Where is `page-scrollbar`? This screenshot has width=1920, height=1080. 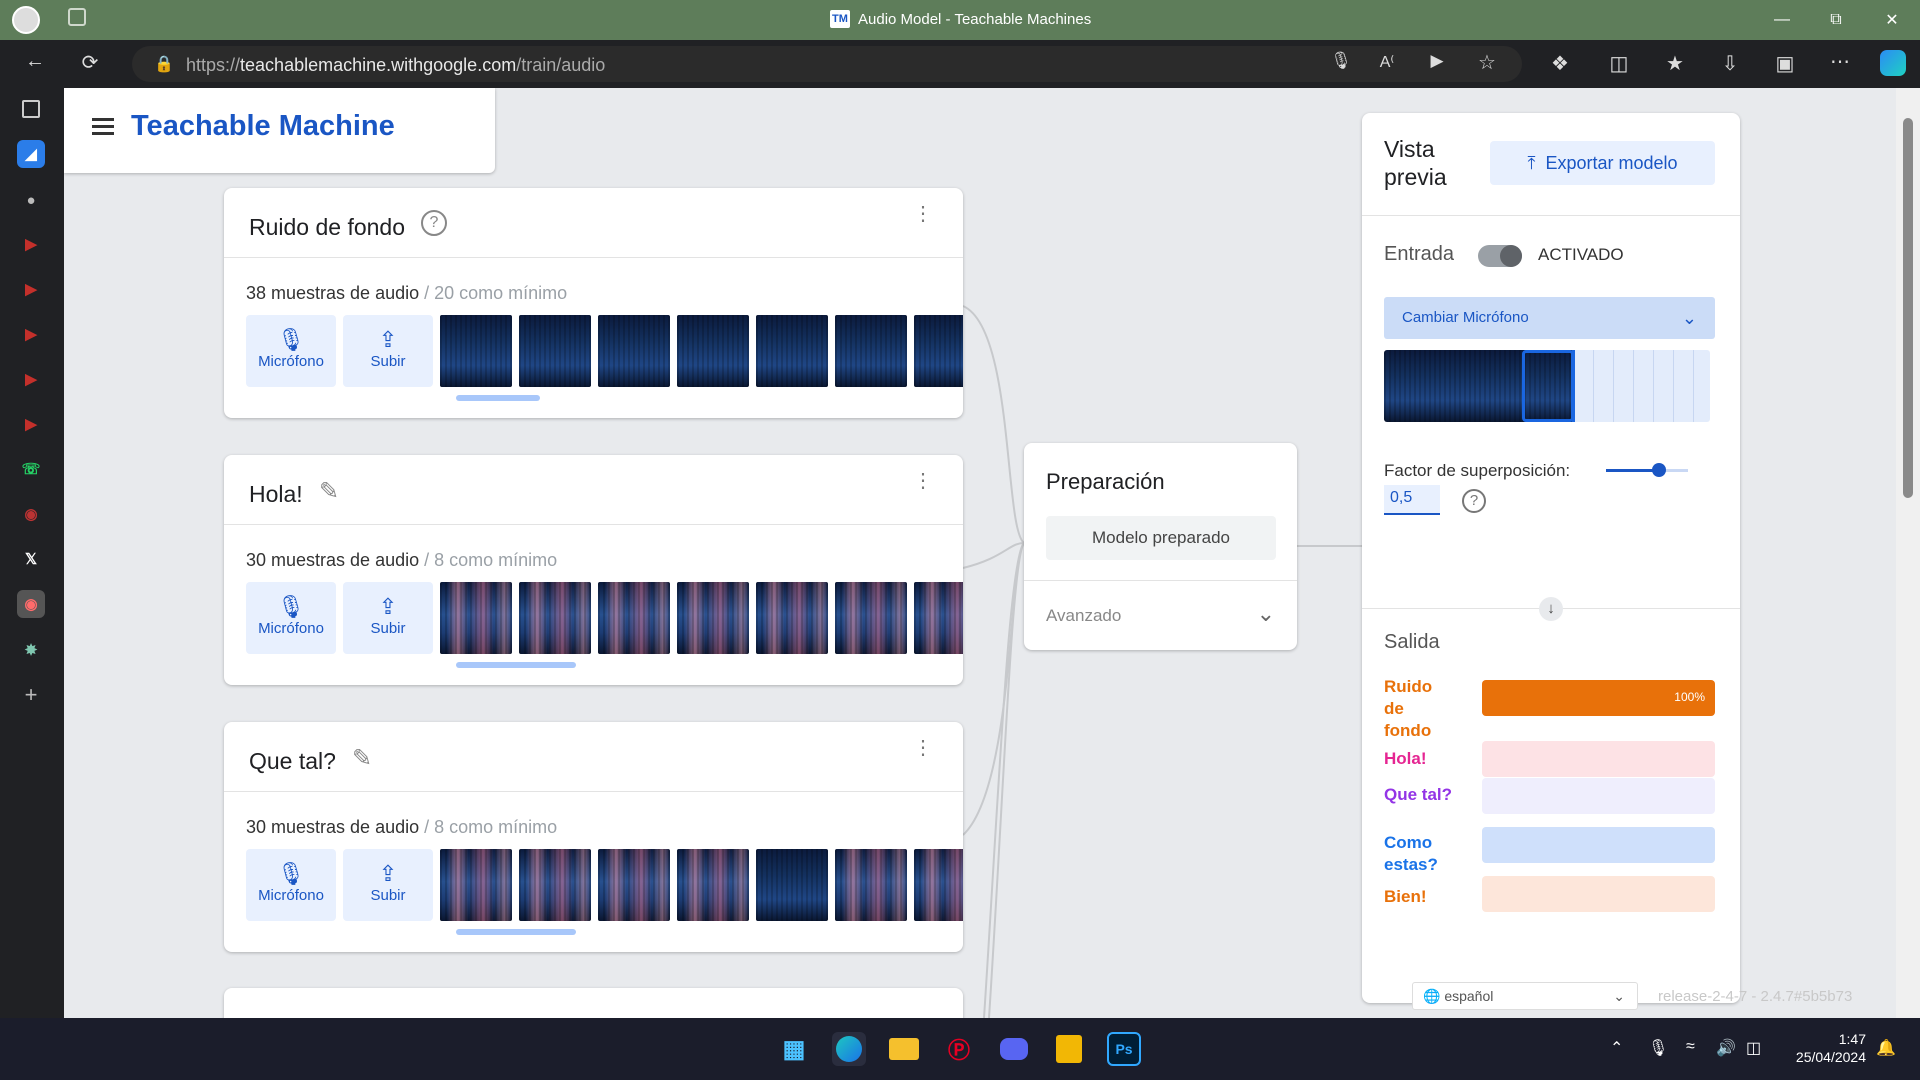 page-scrollbar is located at coordinates (1908, 553).